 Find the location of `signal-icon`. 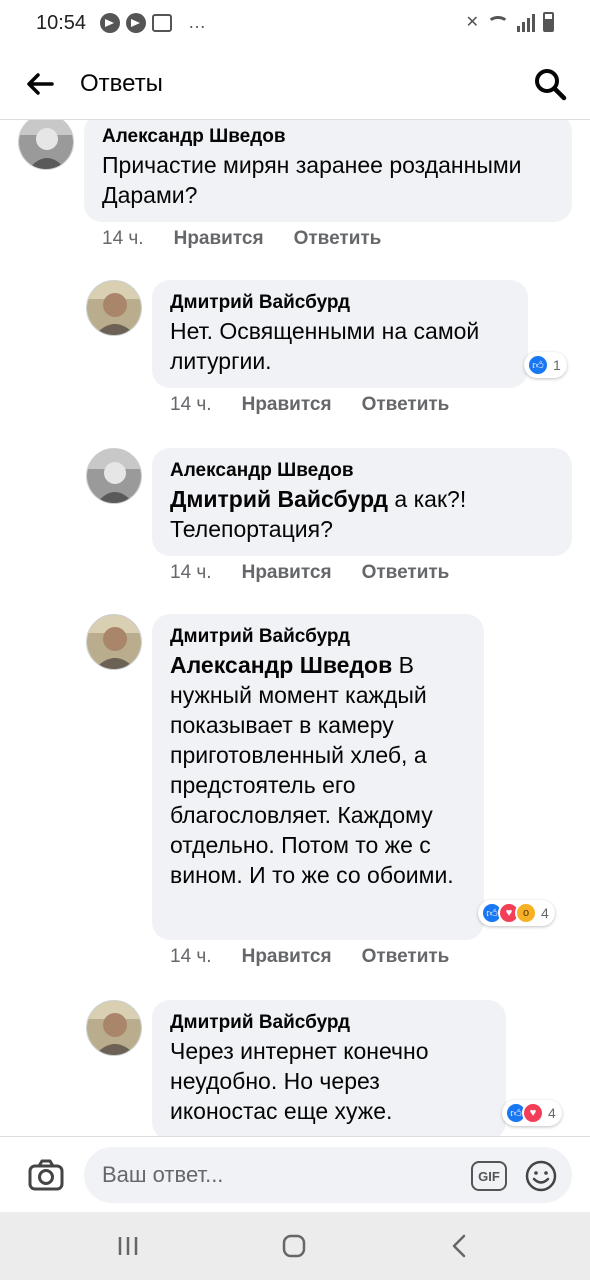

signal-icon is located at coordinates (526, 23).